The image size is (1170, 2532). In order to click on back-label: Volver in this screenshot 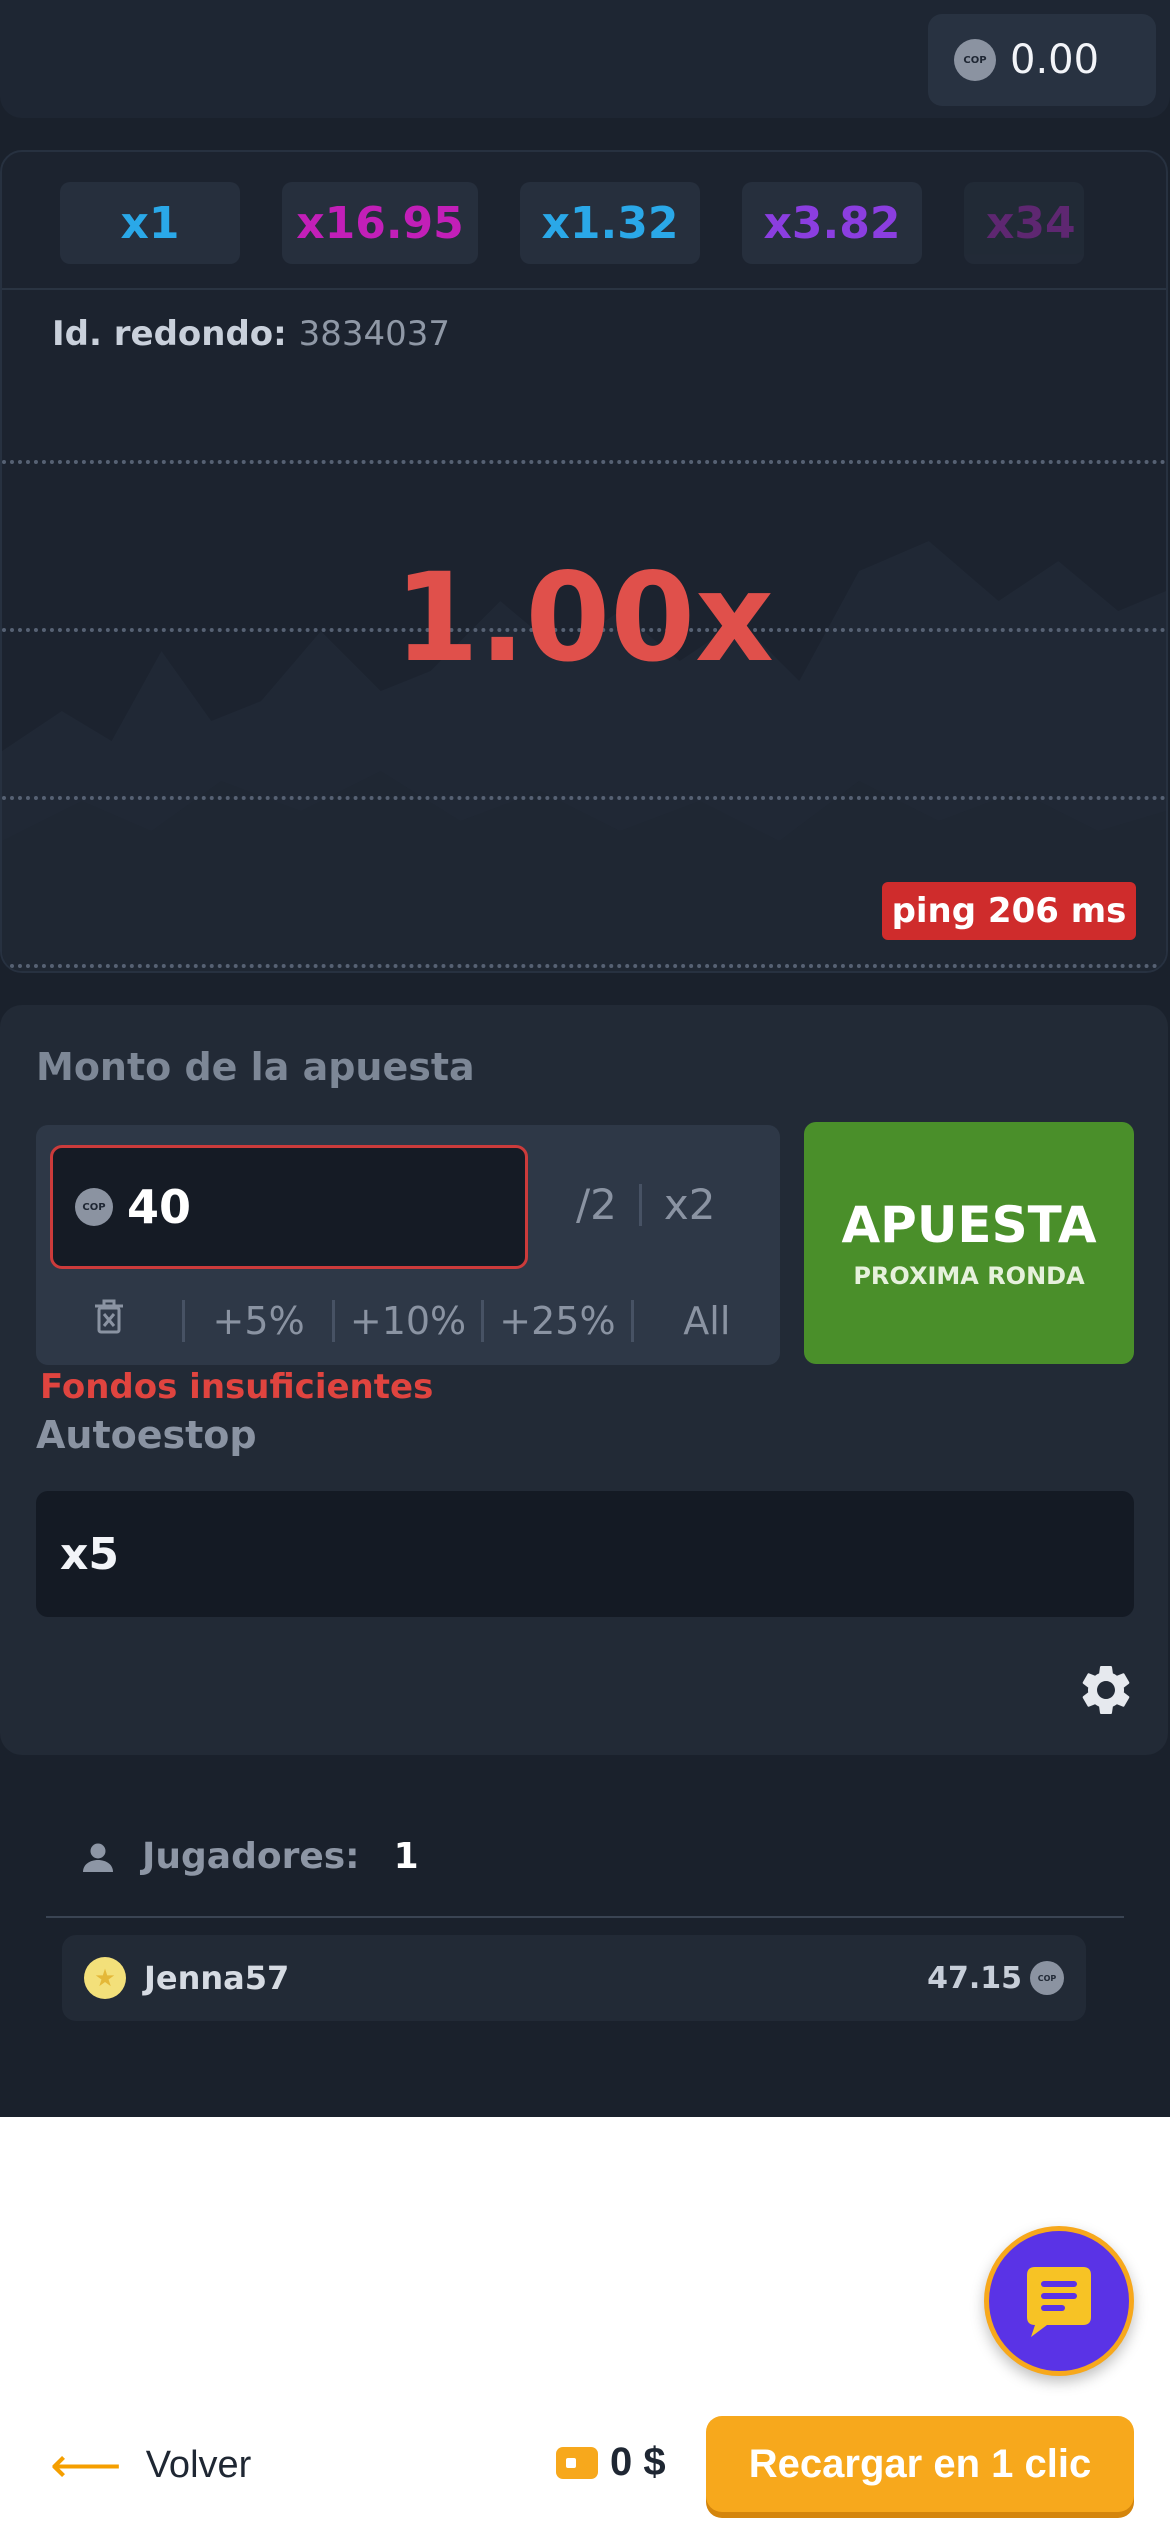, I will do `click(198, 2464)`.